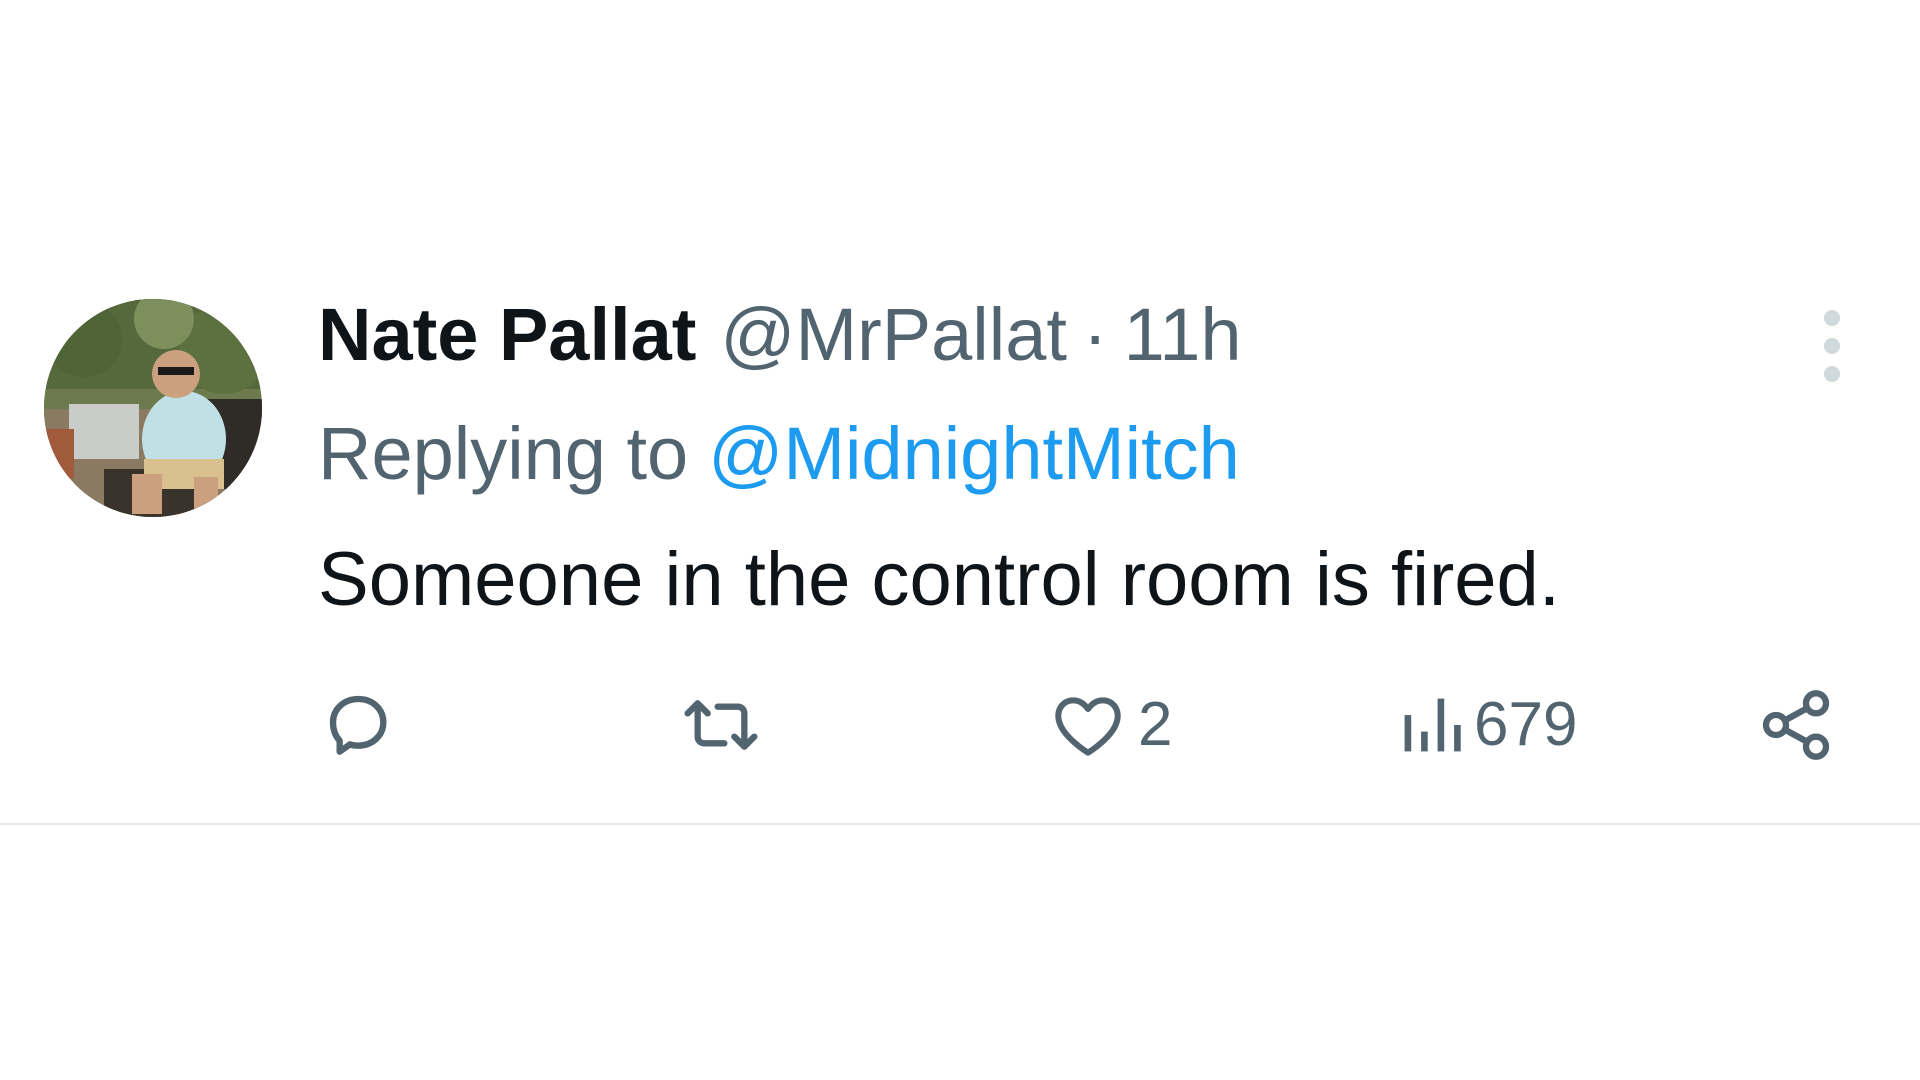 This screenshot has width=1920, height=1080. I want to click on author-display-name: Nate Pallat, so click(507, 335).